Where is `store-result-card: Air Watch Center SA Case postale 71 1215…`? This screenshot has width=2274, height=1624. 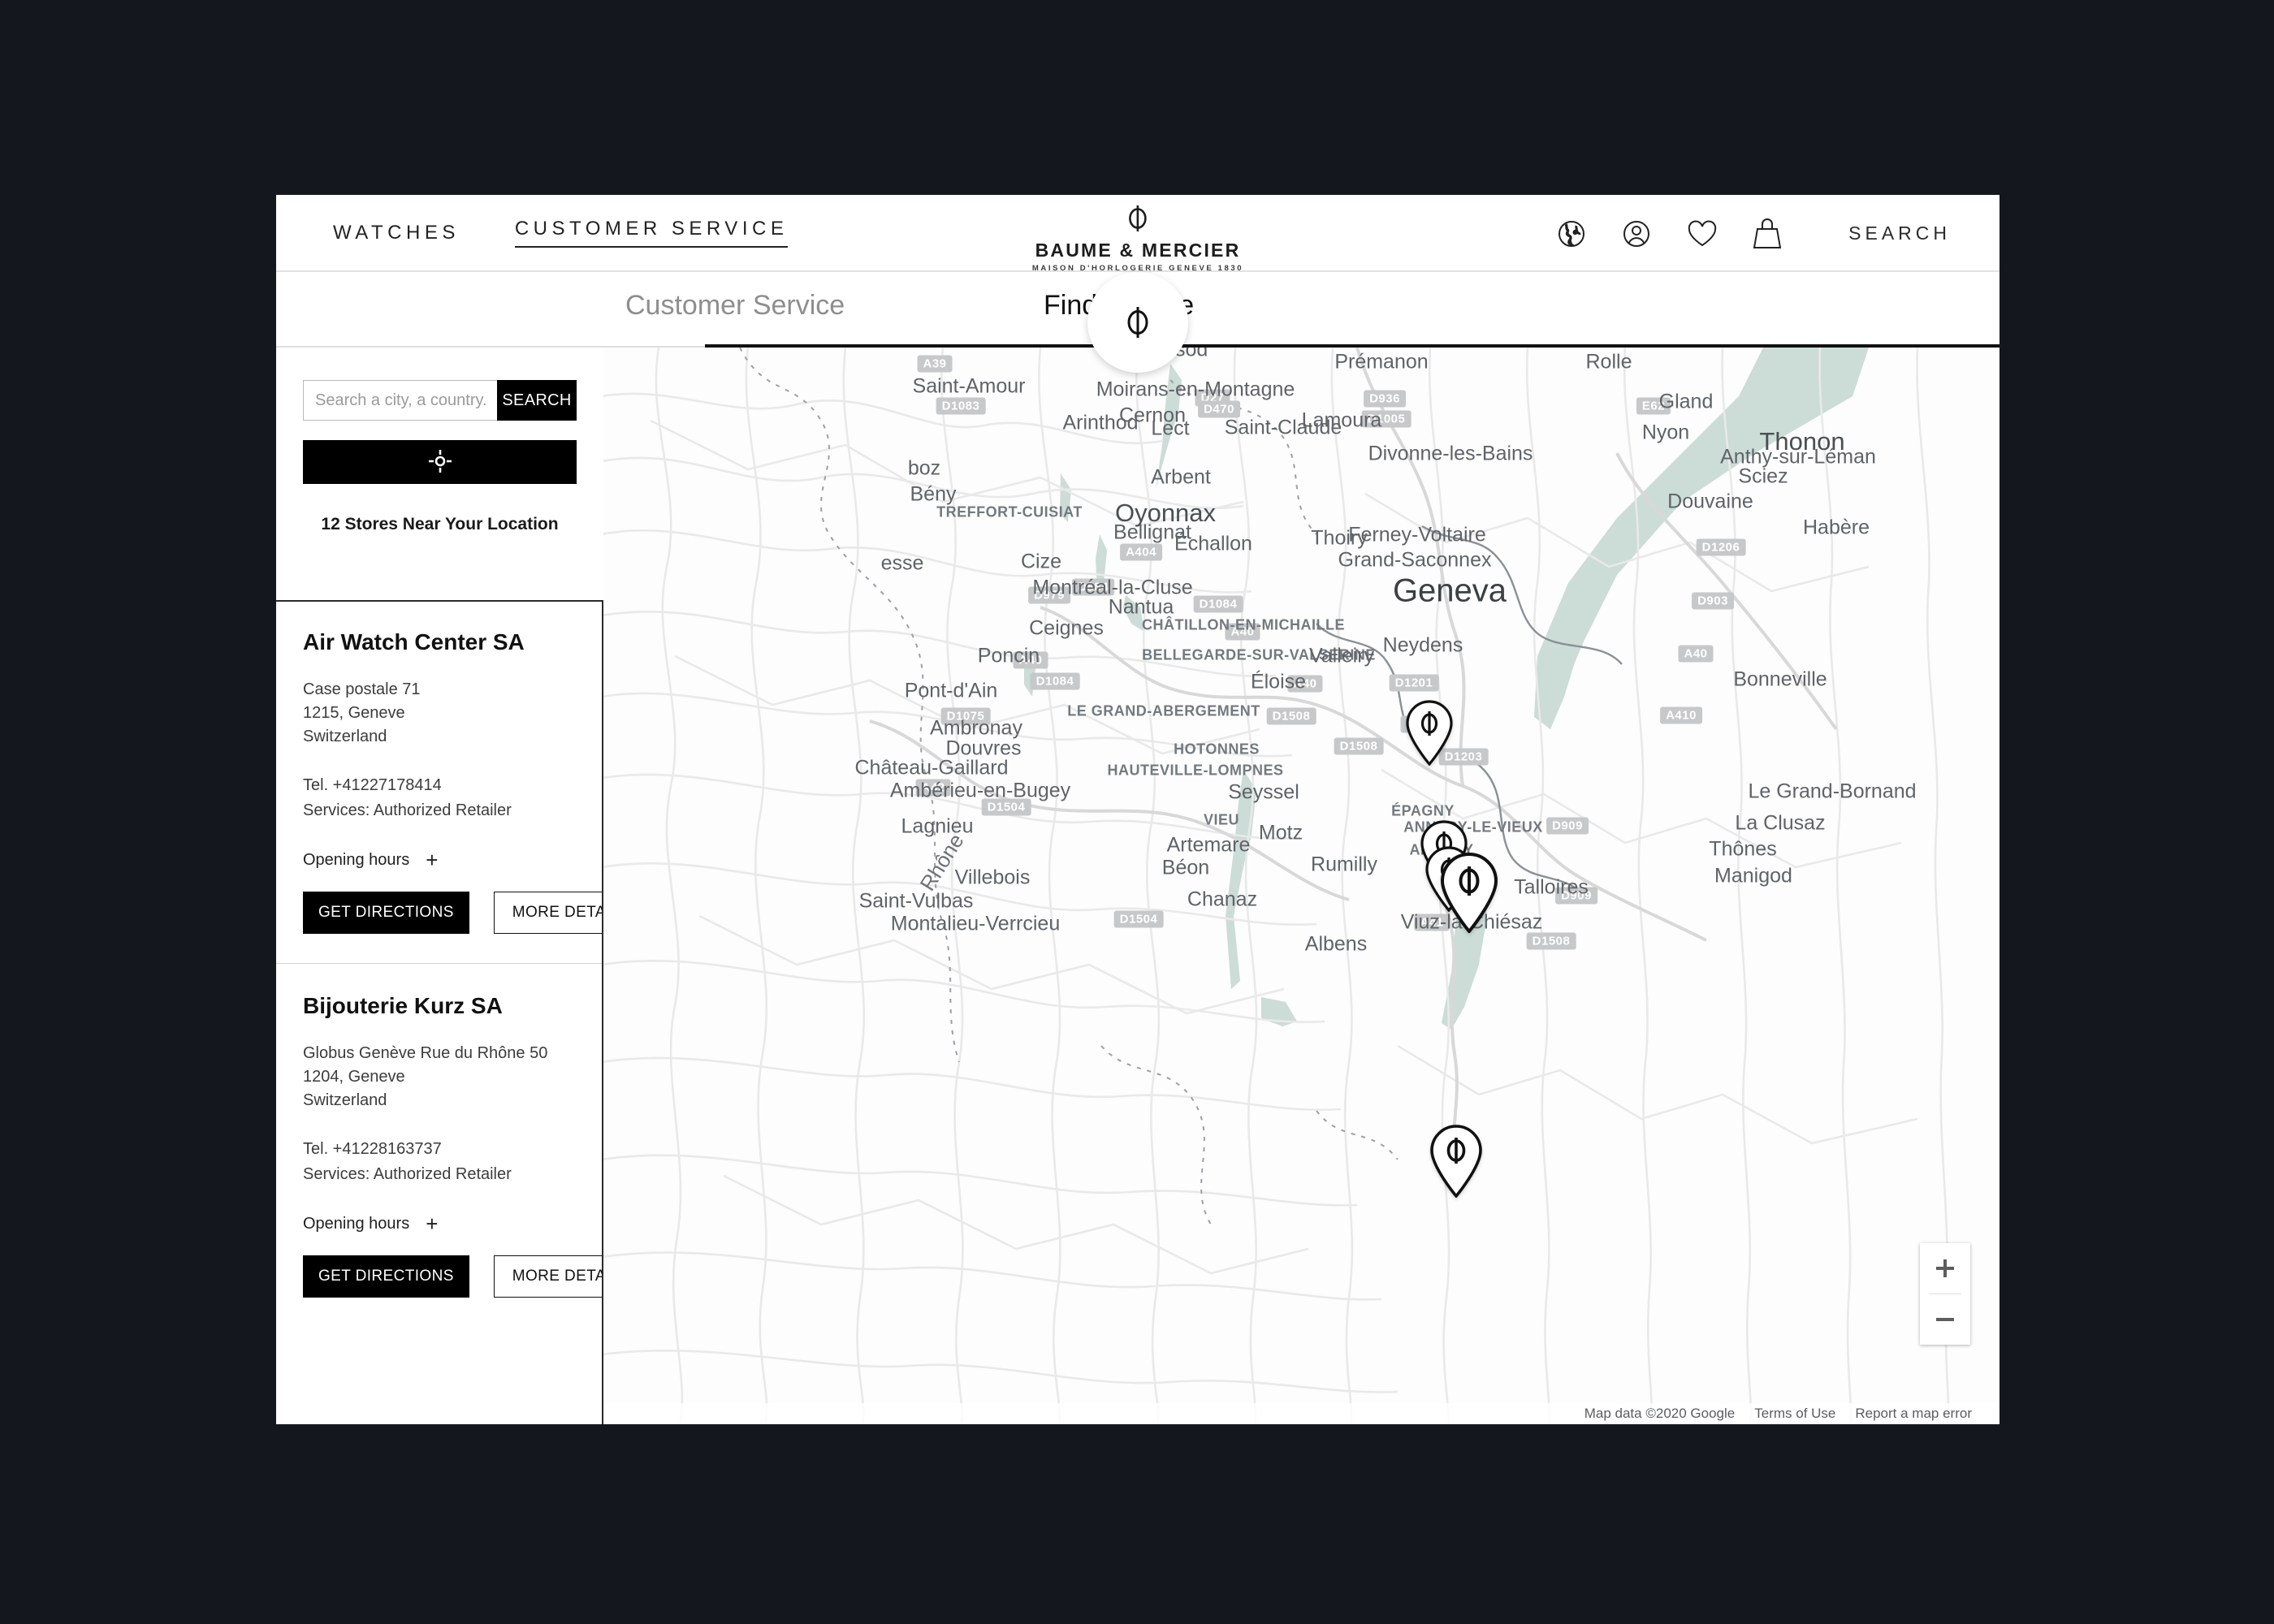 store-result-card: Air Watch Center SA Case postale 71 1215… is located at coordinates (439, 771).